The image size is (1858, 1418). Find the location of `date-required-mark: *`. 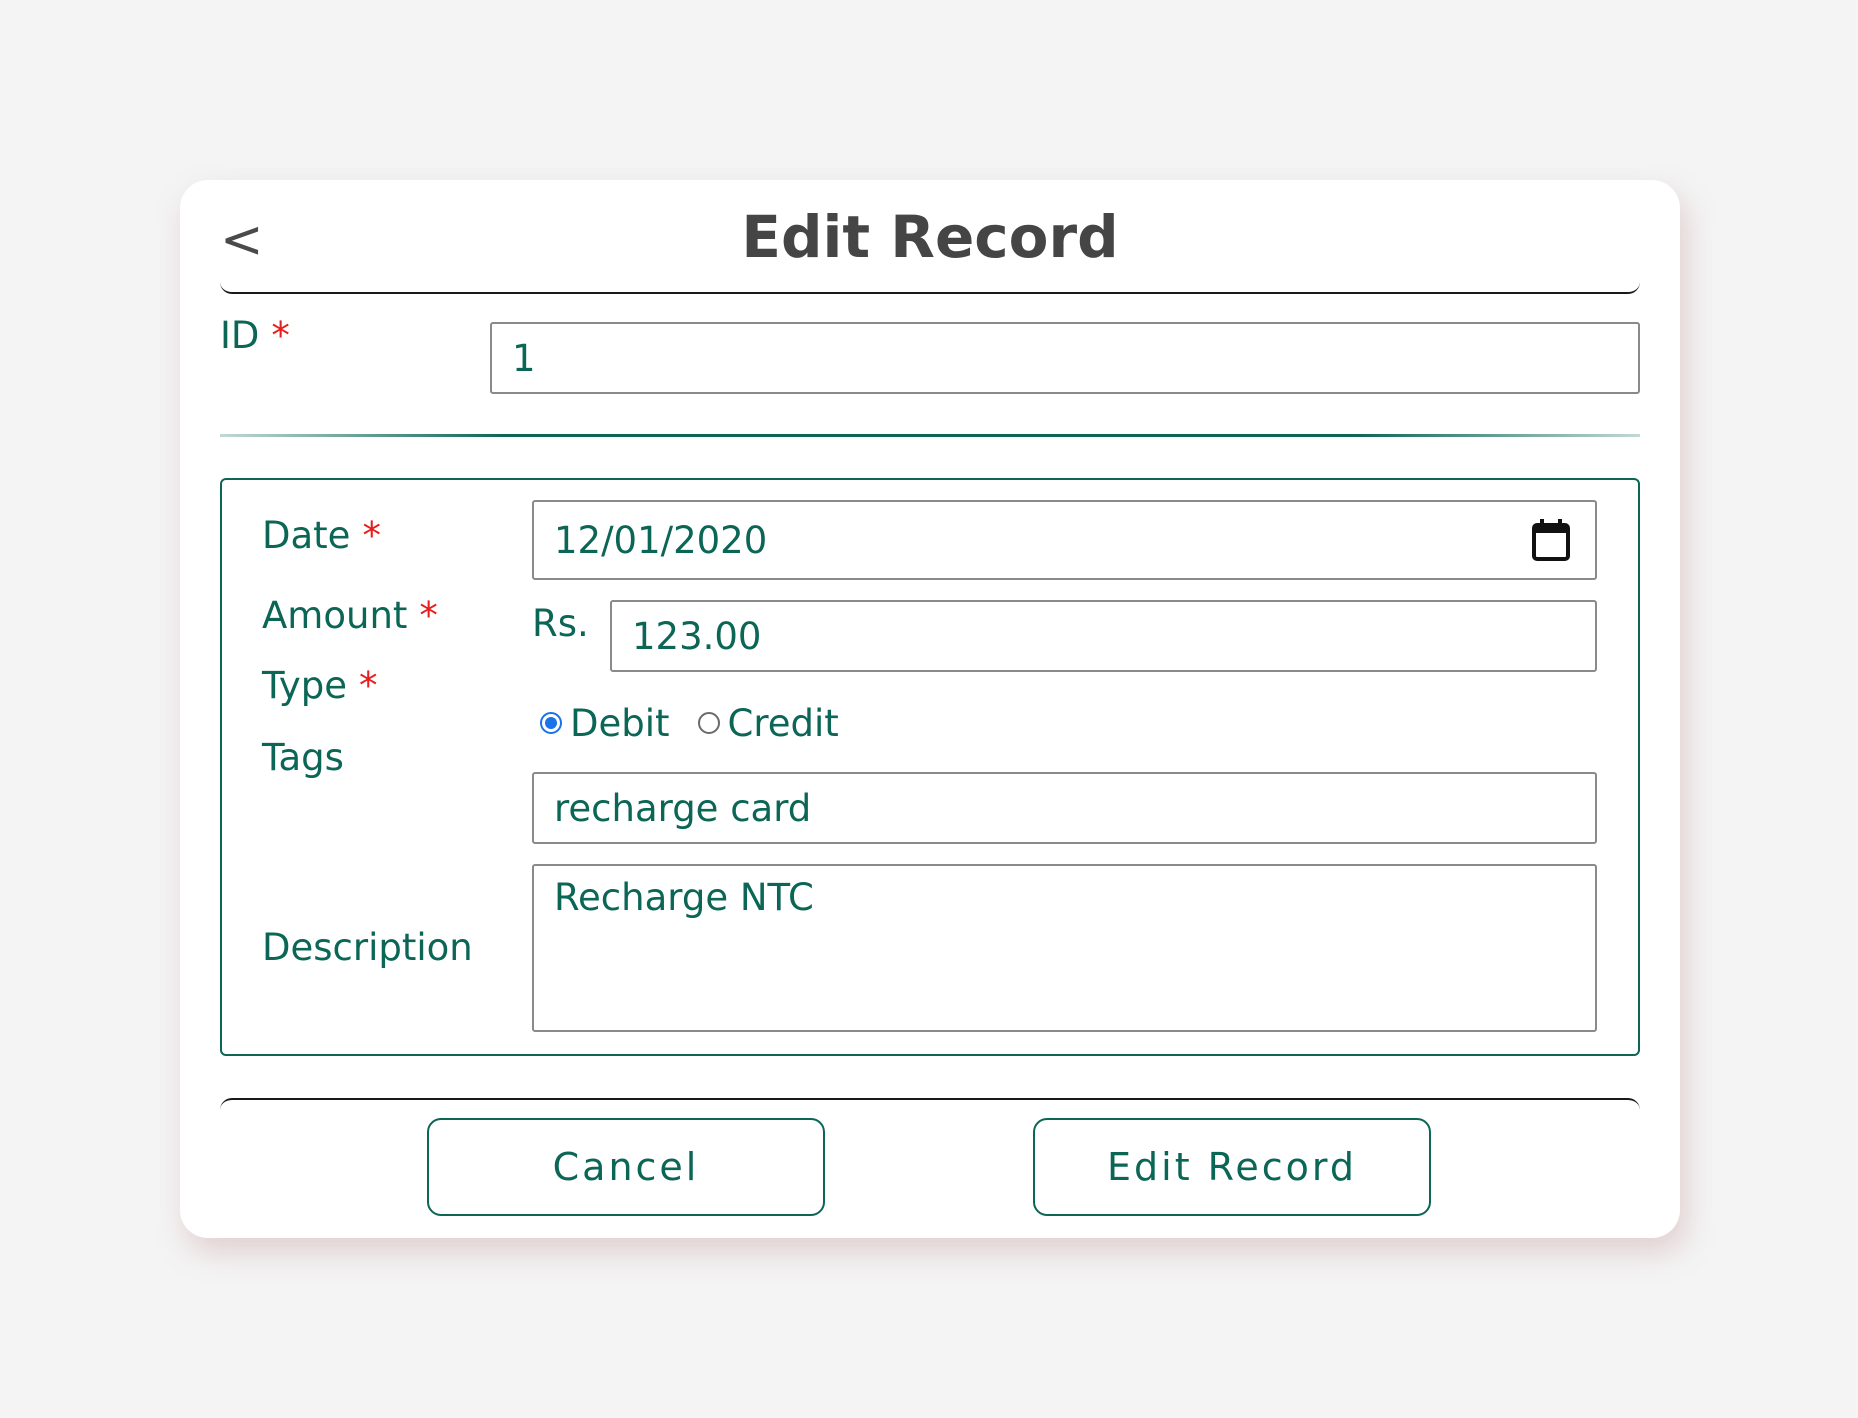

date-required-mark: * is located at coordinates (371, 535).